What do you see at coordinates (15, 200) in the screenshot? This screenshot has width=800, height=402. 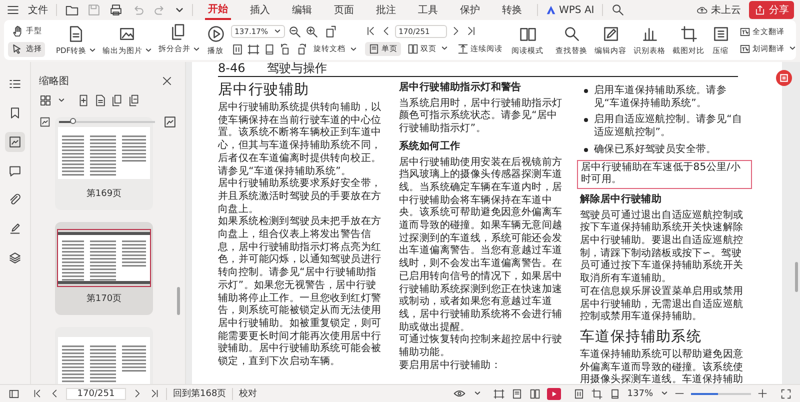 I see `paperclip-icon` at bounding box center [15, 200].